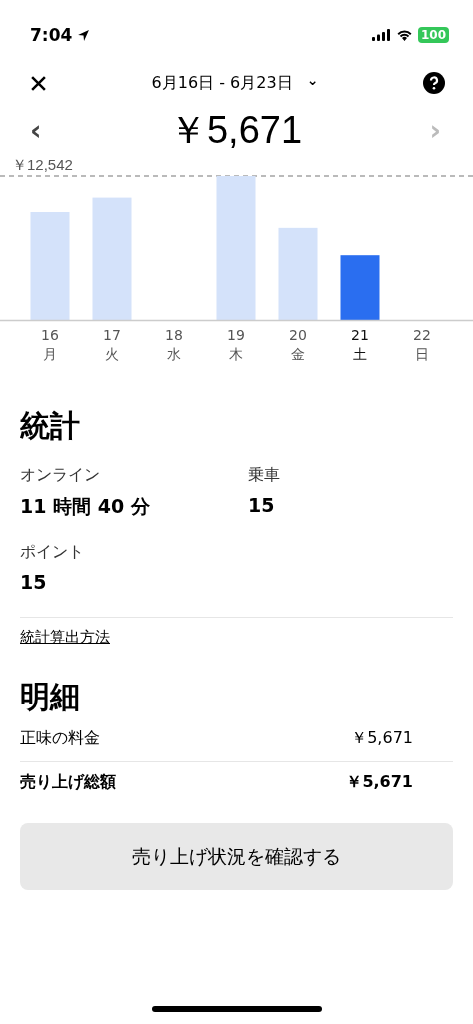 The width and height of the screenshot is (473, 1024). Describe the element at coordinates (236, 856) in the screenshot. I see `view-earnings-button: 売り上げ状況を確認する` at that location.